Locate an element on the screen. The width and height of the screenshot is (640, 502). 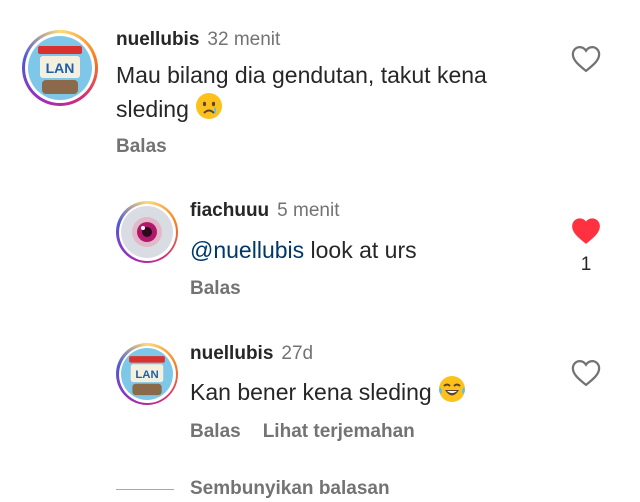
hide-replies-label: Sembunyikan balasan is located at coordinates (290, 488).